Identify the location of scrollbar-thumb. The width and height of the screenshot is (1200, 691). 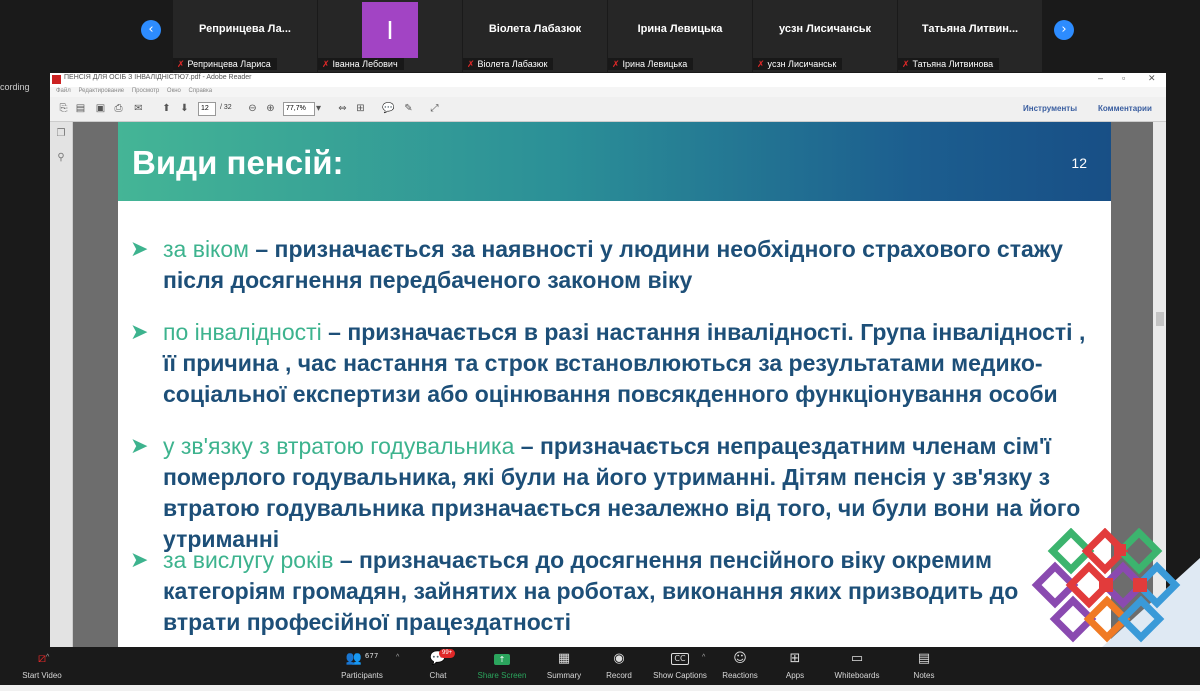
(1160, 319).